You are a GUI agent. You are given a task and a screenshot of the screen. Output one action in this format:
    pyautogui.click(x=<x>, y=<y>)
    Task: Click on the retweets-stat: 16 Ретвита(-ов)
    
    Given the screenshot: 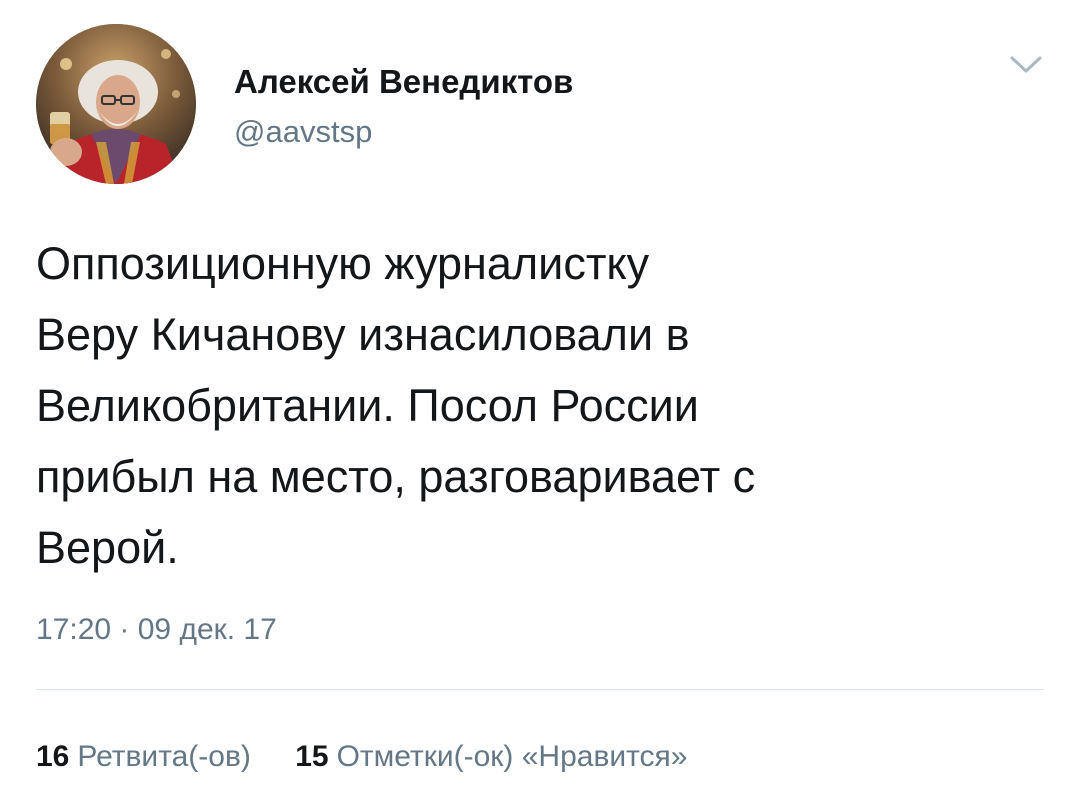 What is the action you would take?
    pyautogui.click(x=143, y=757)
    